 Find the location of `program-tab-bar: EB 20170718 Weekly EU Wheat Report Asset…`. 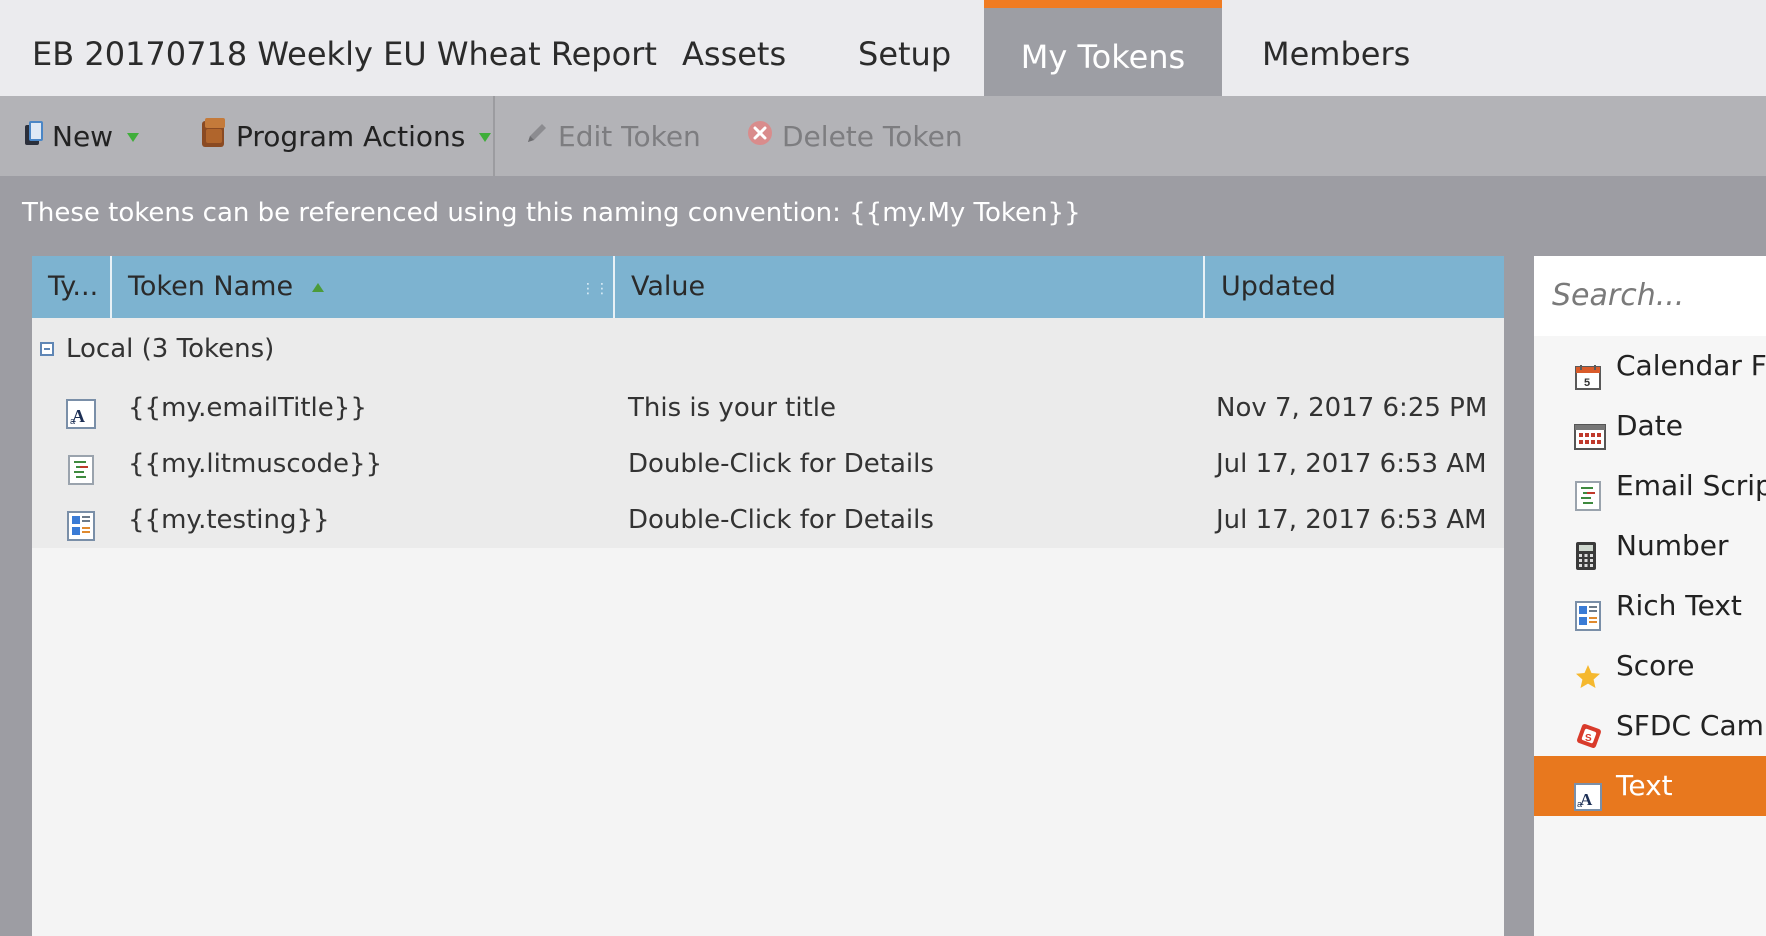

program-tab-bar: EB 20170718 Weekly EU Wheat Report Asset… is located at coordinates (883, 48).